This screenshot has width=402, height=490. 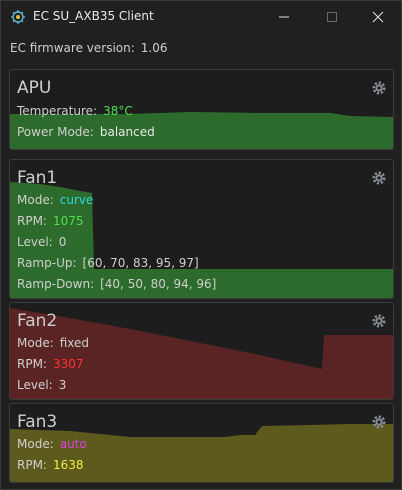 What do you see at coordinates (140, 263) in the screenshot?
I see `rampup-value: [60, 70, 83, 95, 97]` at bounding box center [140, 263].